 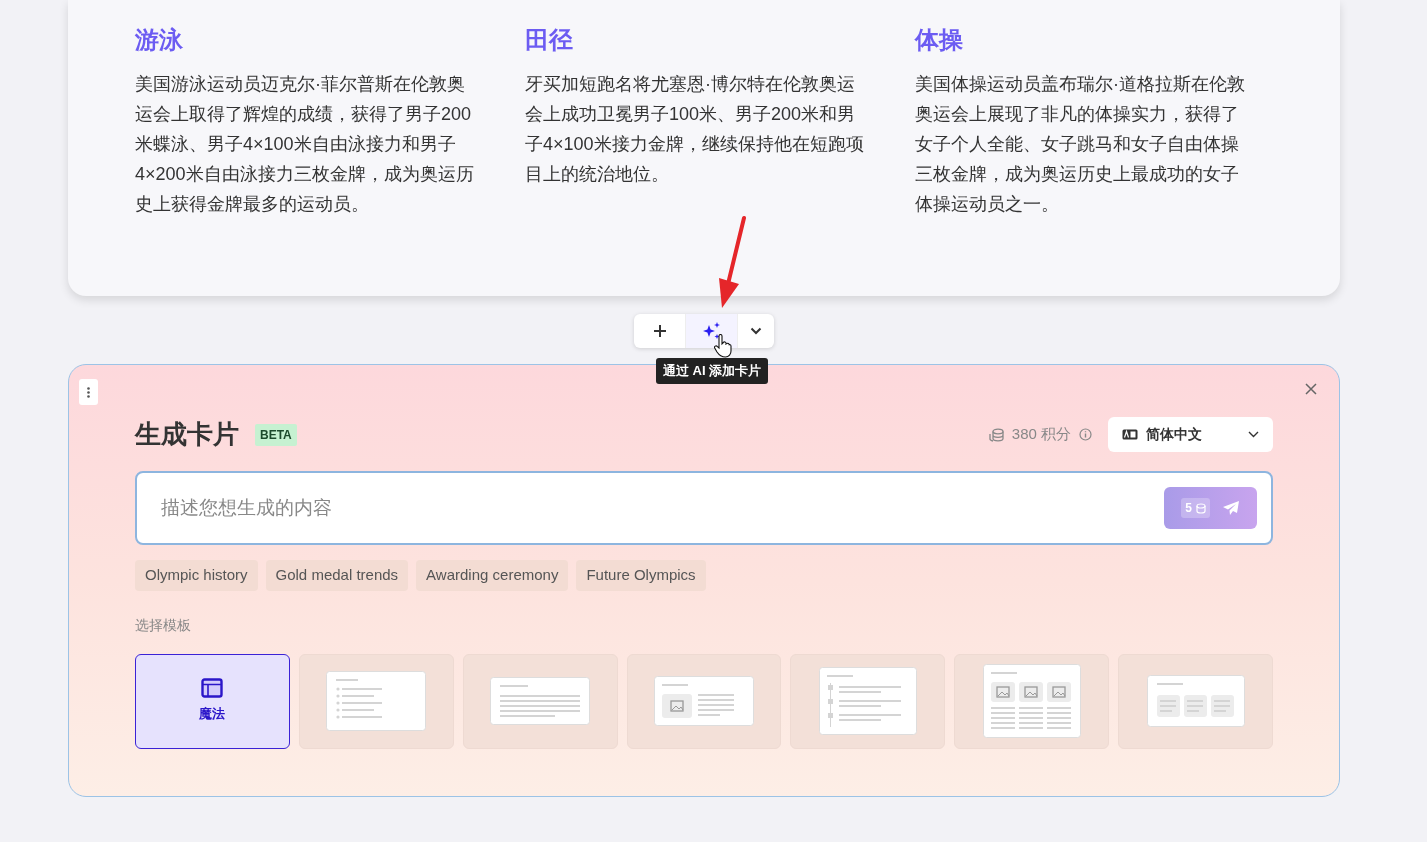 What do you see at coordinates (212, 701) in the screenshot?
I see `template-option: 魔法` at bounding box center [212, 701].